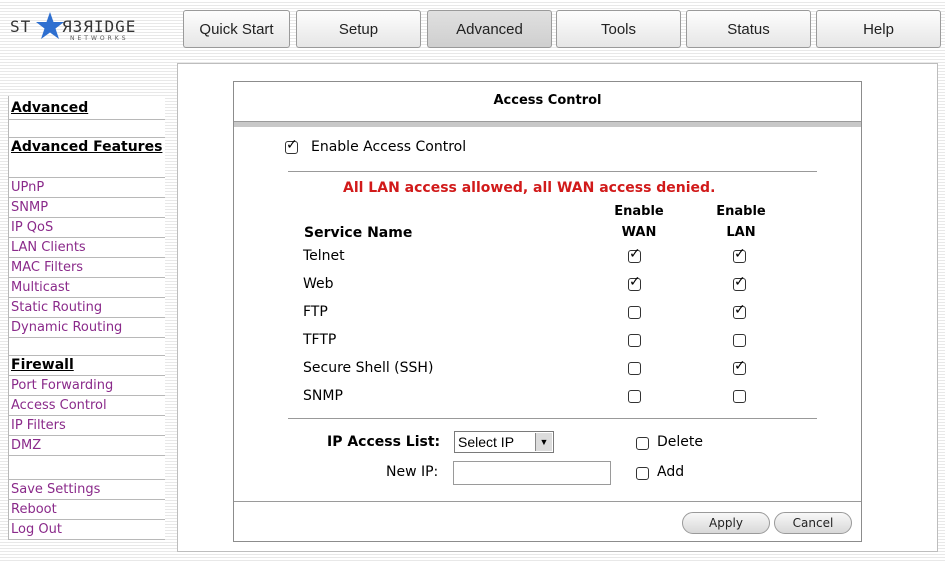 The width and height of the screenshot is (945, 563). I want to click on service-name-telnet: Telnet, so click(324, 256).